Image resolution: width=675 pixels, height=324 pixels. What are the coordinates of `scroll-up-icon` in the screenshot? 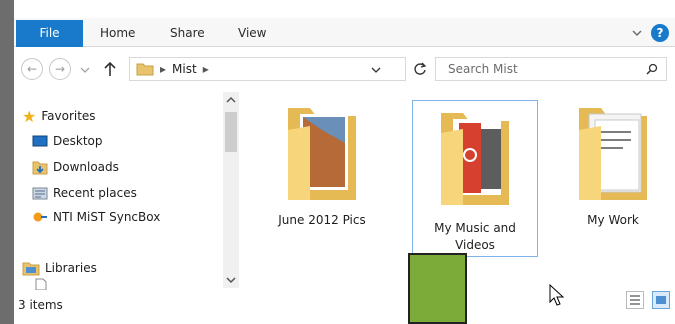 It's located at (231, 100).